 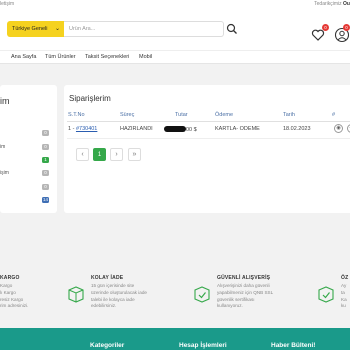 What do you see at coordinates (7, 4) in the screenshot?
I see `contact-link: letişim` at bounding box center [7, 4].